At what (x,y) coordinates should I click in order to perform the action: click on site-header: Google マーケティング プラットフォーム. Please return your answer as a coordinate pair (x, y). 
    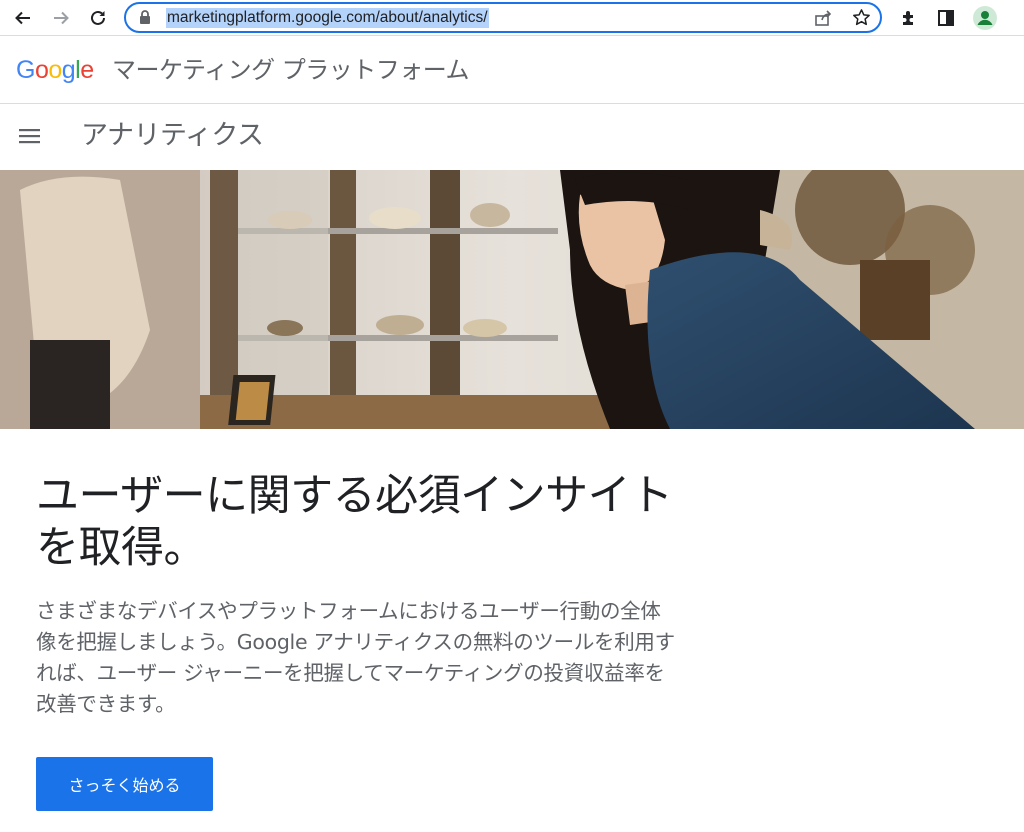
    Looking at the image, I should click on (512, 70).